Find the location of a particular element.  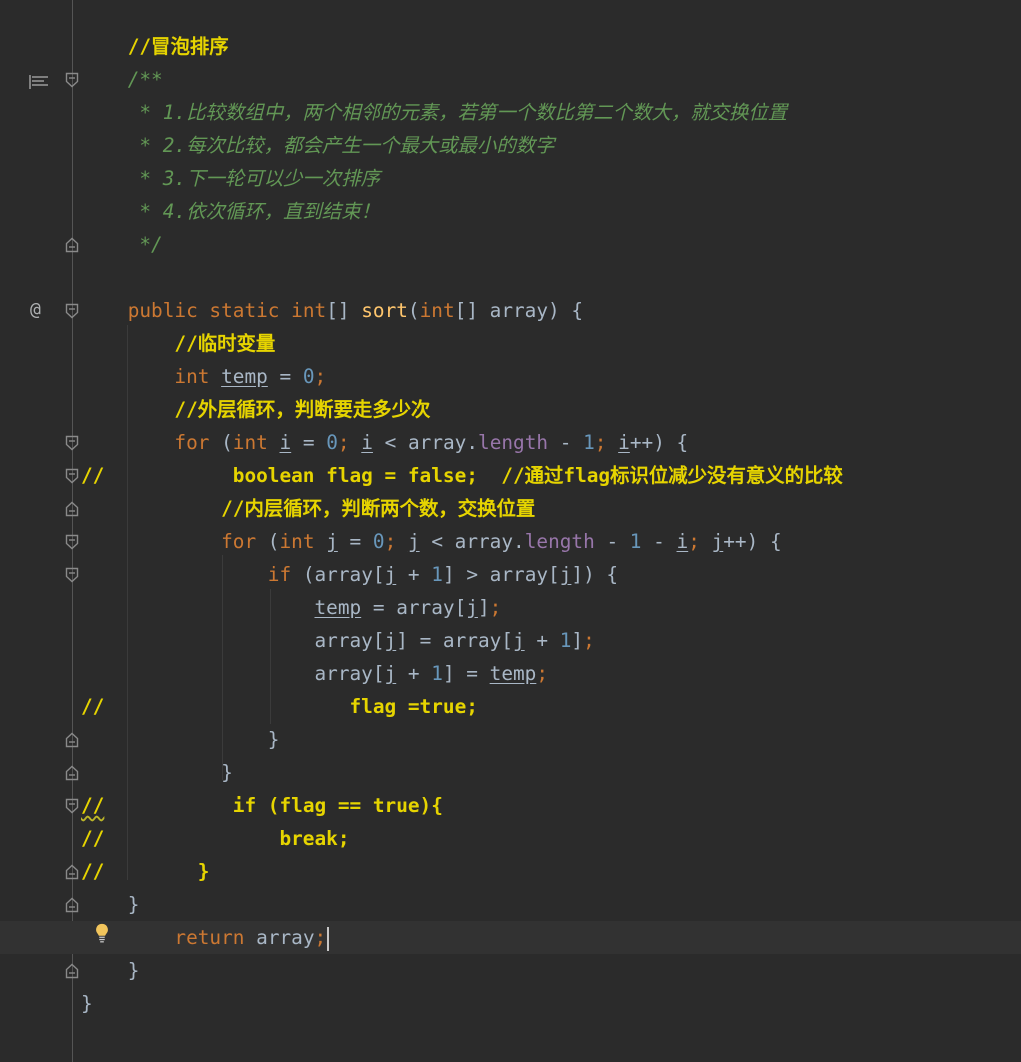

code-token: * 4.依次循环，直到结束！ is located at coordinates (259, 211).